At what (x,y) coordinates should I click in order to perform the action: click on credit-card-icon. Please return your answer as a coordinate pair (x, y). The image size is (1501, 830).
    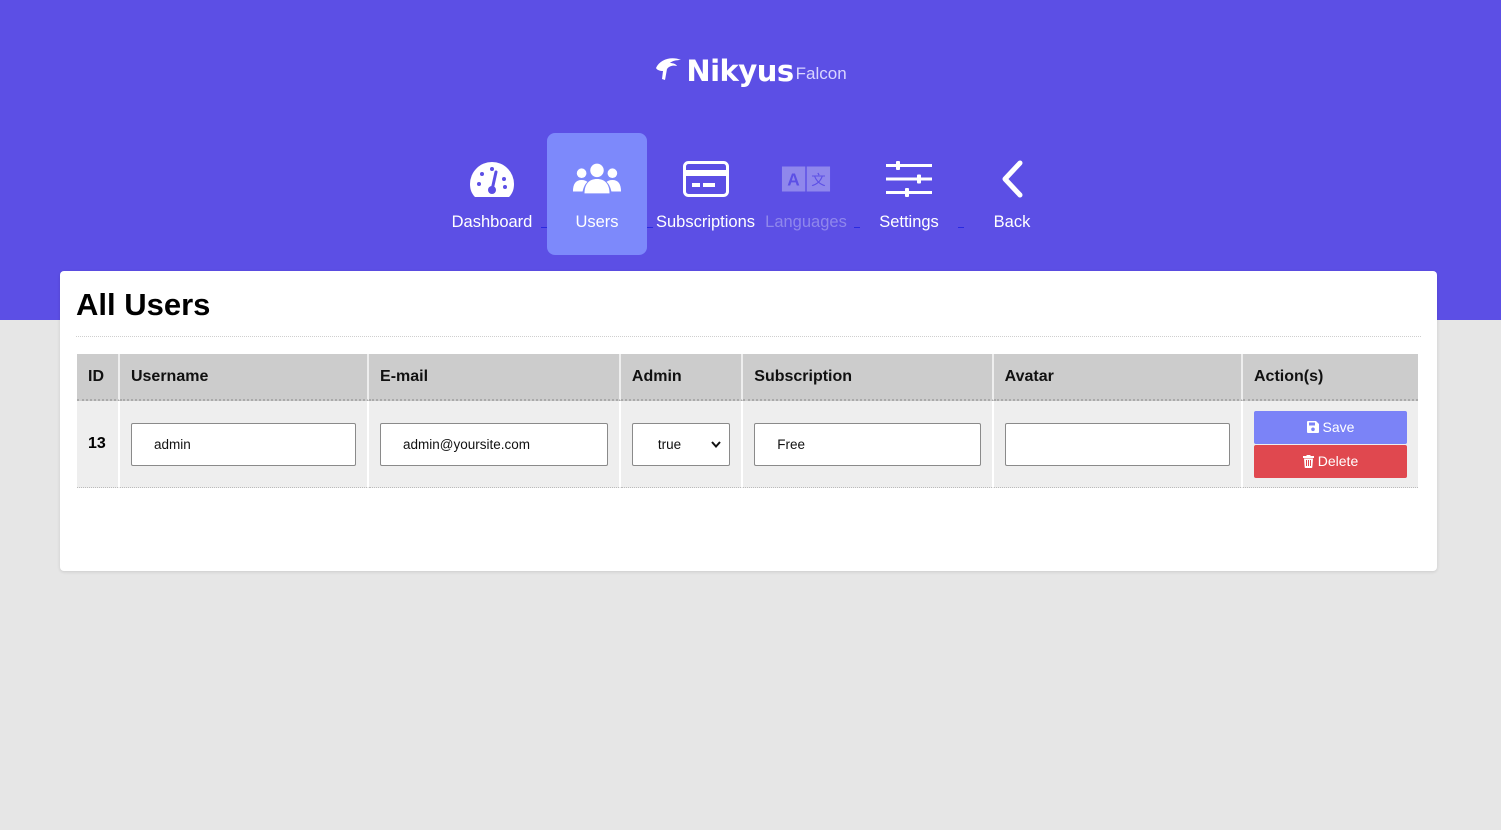
    Looking at the image, I should click on (706, 179).